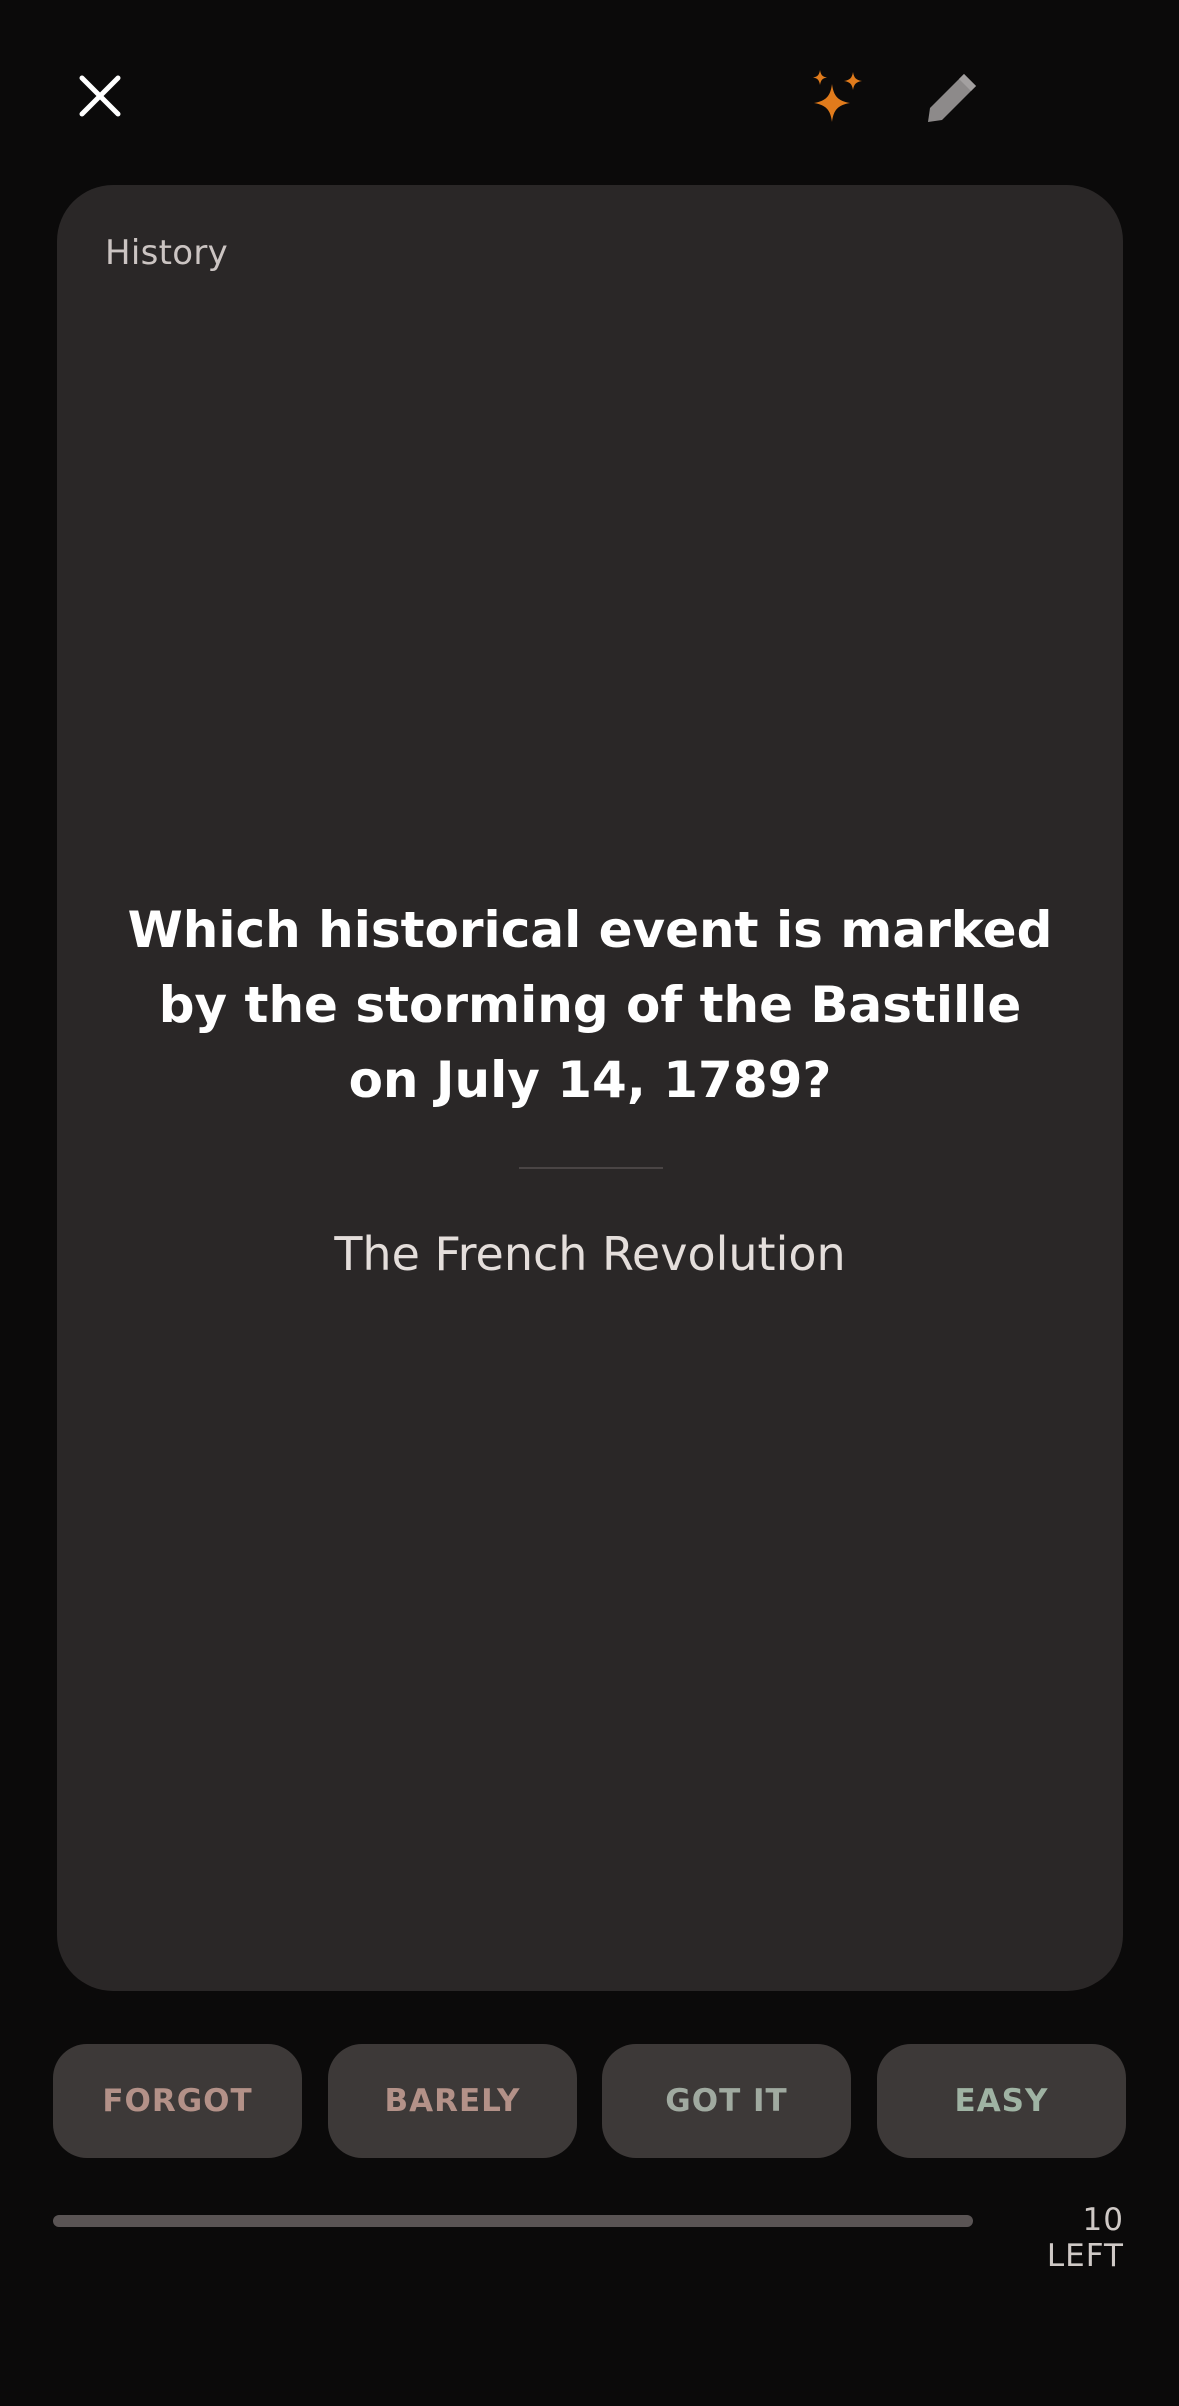 The image size is (1179, 2406). What do you see at coordinates (591, 1168) in the screenshot?
I see `card-divider` at bounding box center [591, 1168].